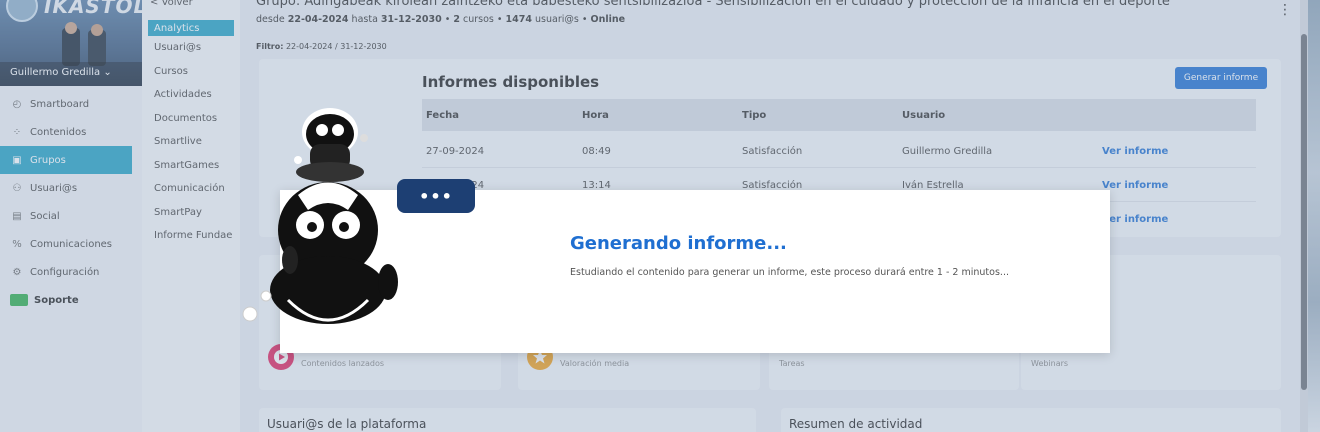 The height and width of the screenshot is (432, 1320). What do you see at coordinates (436, 196) in the screenshot?
I see `typing-bubble: •••` at bounding box center [436, 196].